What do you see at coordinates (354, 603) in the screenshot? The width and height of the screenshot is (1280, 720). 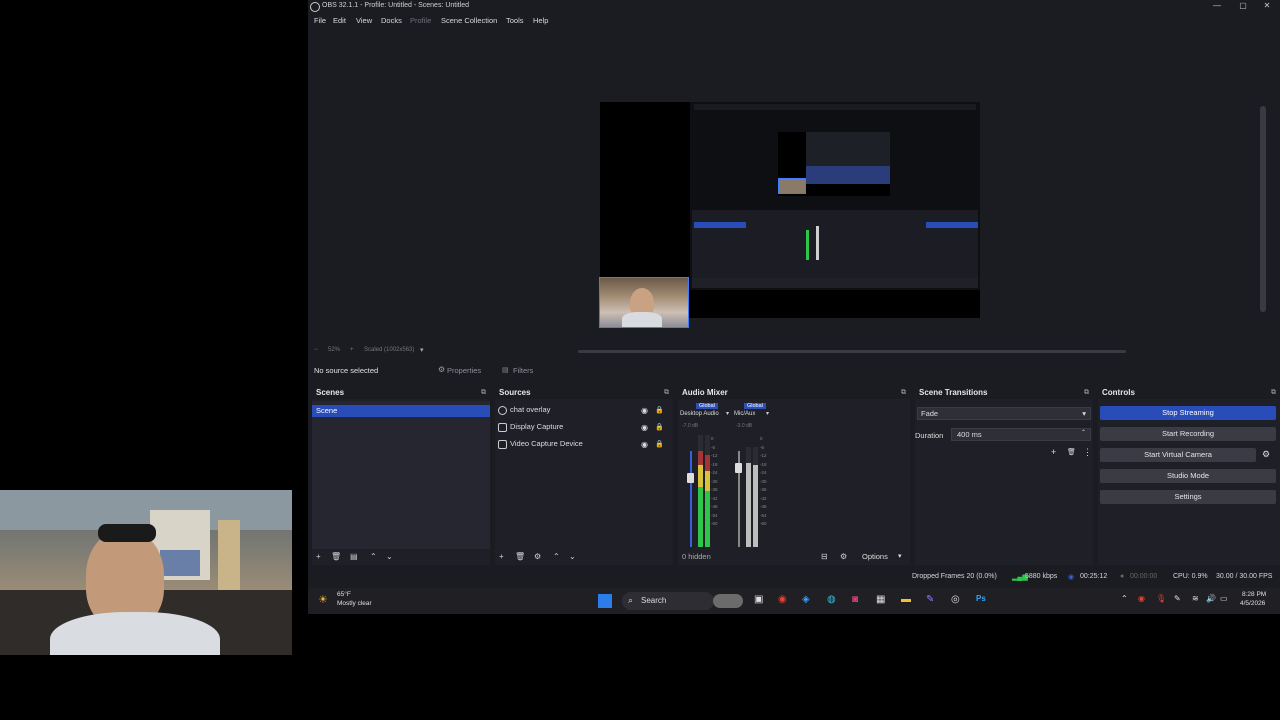 I see `weather-desc: Mostly clear` at bounding box center [354, 603].